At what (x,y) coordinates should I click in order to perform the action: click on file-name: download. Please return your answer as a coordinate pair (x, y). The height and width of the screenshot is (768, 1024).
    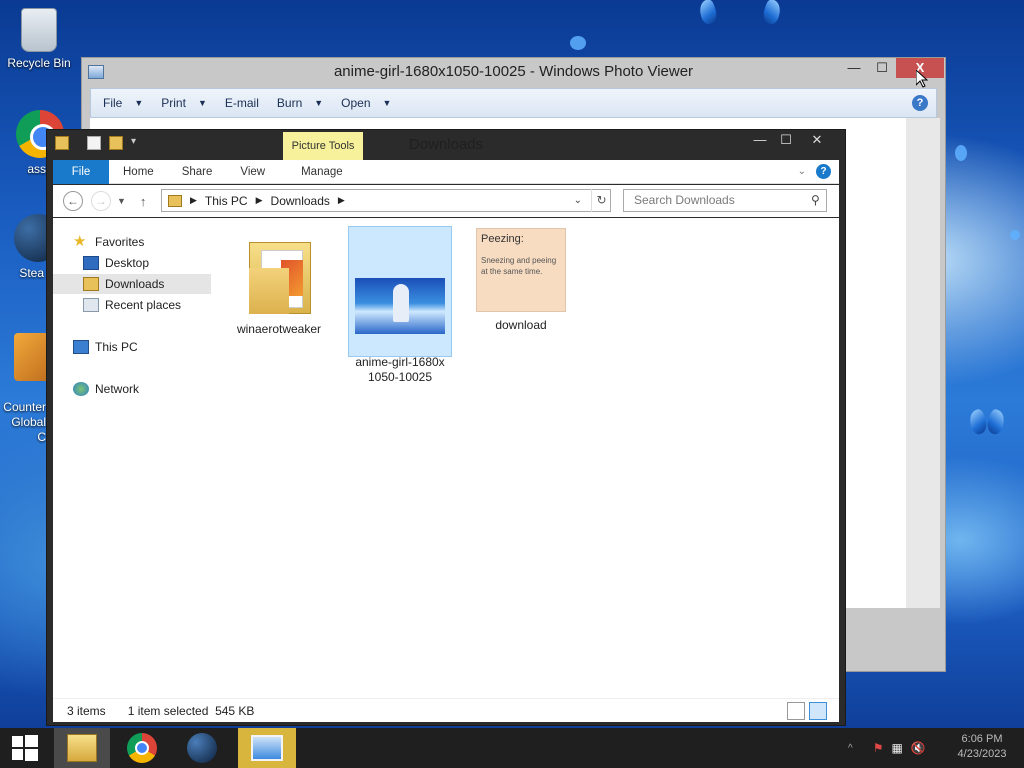
    Looking at the image, I should click on (521, 325).